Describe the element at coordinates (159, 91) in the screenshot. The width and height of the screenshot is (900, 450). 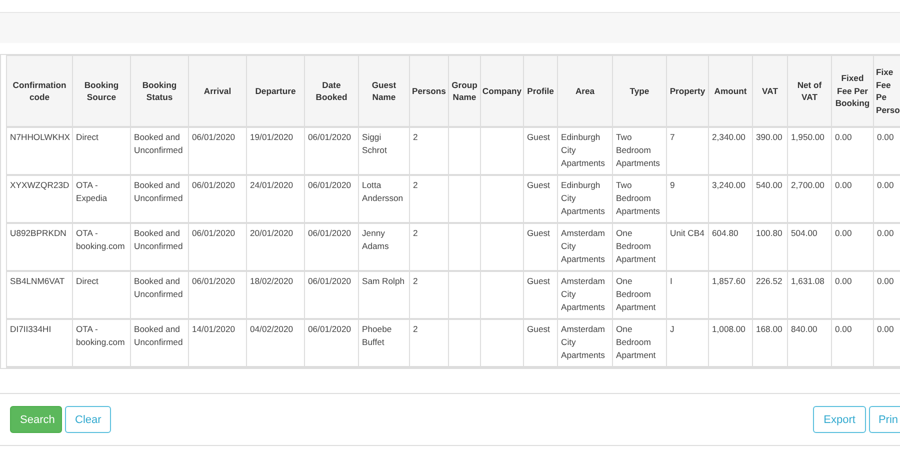
I see `column-header: Booking Status` at that location.